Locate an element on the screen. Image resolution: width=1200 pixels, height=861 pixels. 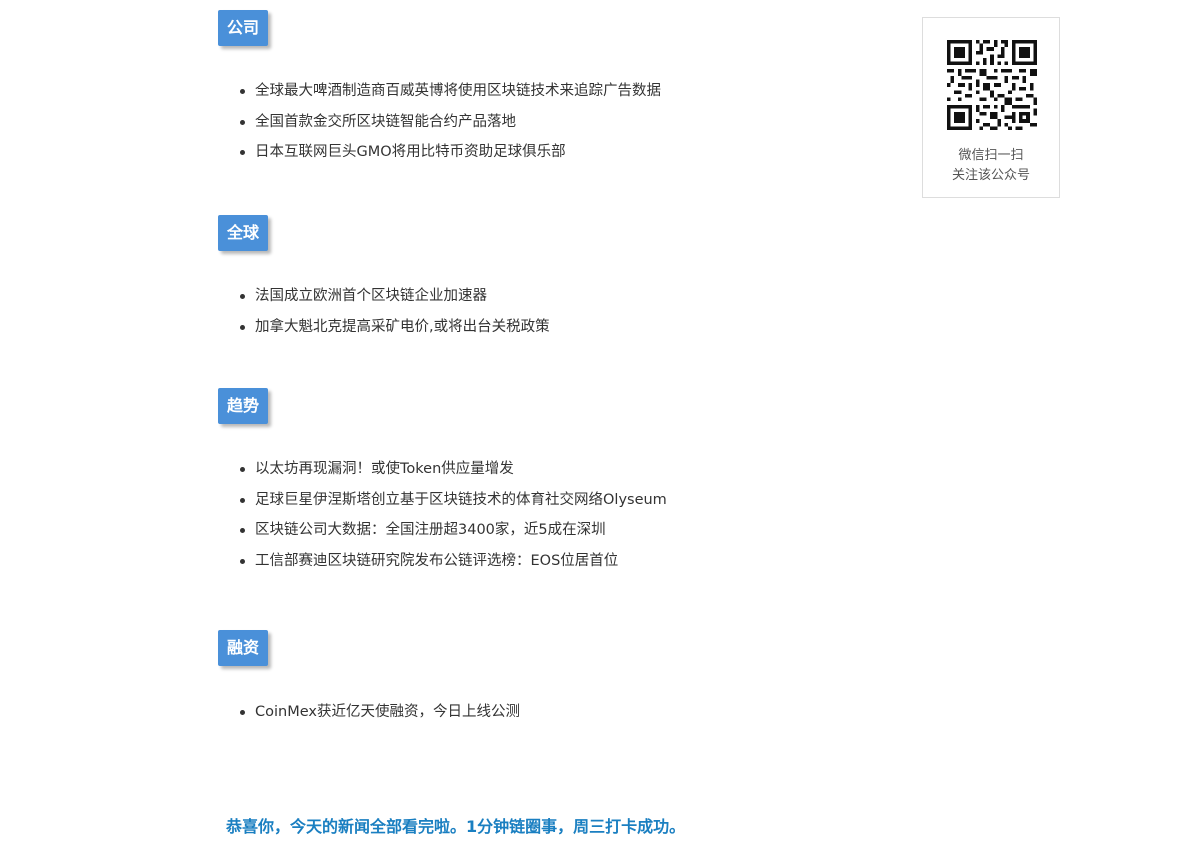
news-item: 足球巨星伊涅斯塔创立基于区块链技术的体育社交网络Olyseum is located at coordinates (520, 500).